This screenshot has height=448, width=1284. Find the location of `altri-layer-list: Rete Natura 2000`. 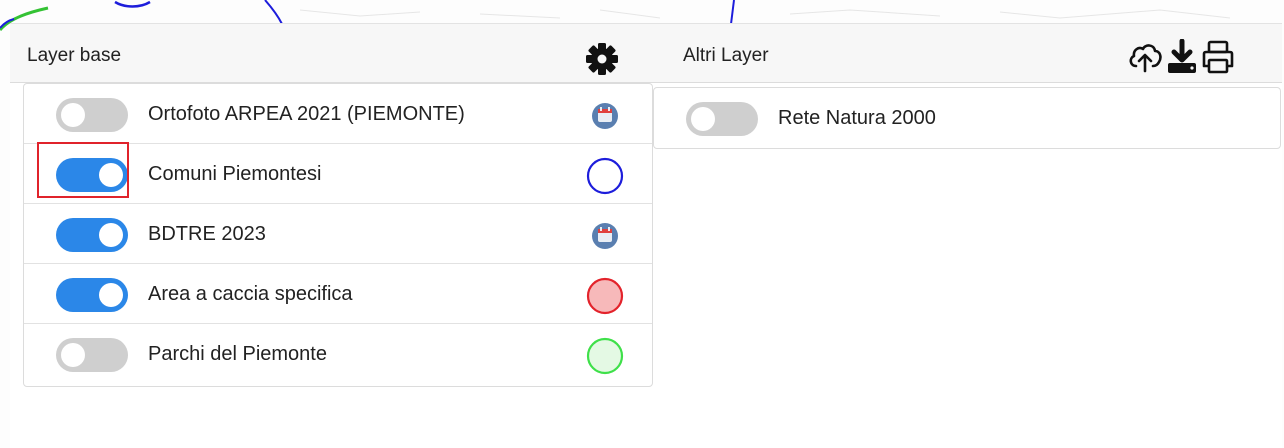

altri-layer-list: Rete Natura 2000 is located at coordinates (967, 118).